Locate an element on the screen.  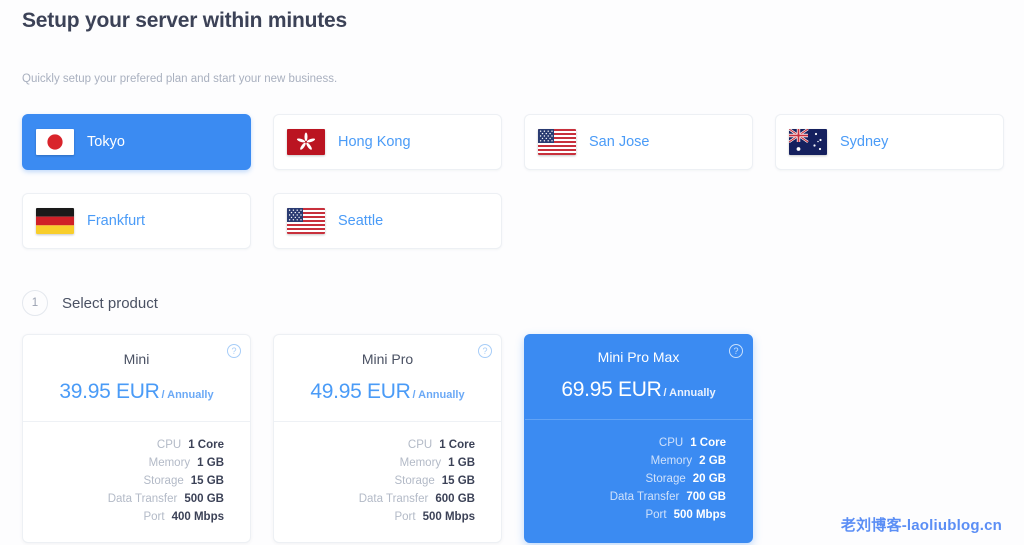
product-header: Mini Pro Max 69.95 EUR / Annually is located at coordinates (638, 377).